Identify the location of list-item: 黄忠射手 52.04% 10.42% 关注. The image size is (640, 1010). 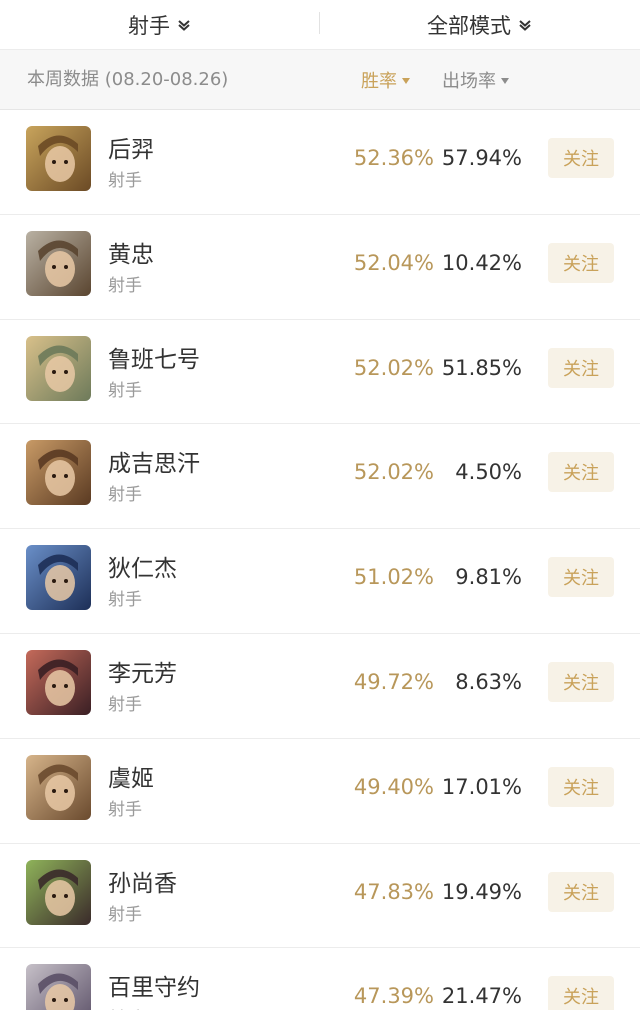
(320, 267).